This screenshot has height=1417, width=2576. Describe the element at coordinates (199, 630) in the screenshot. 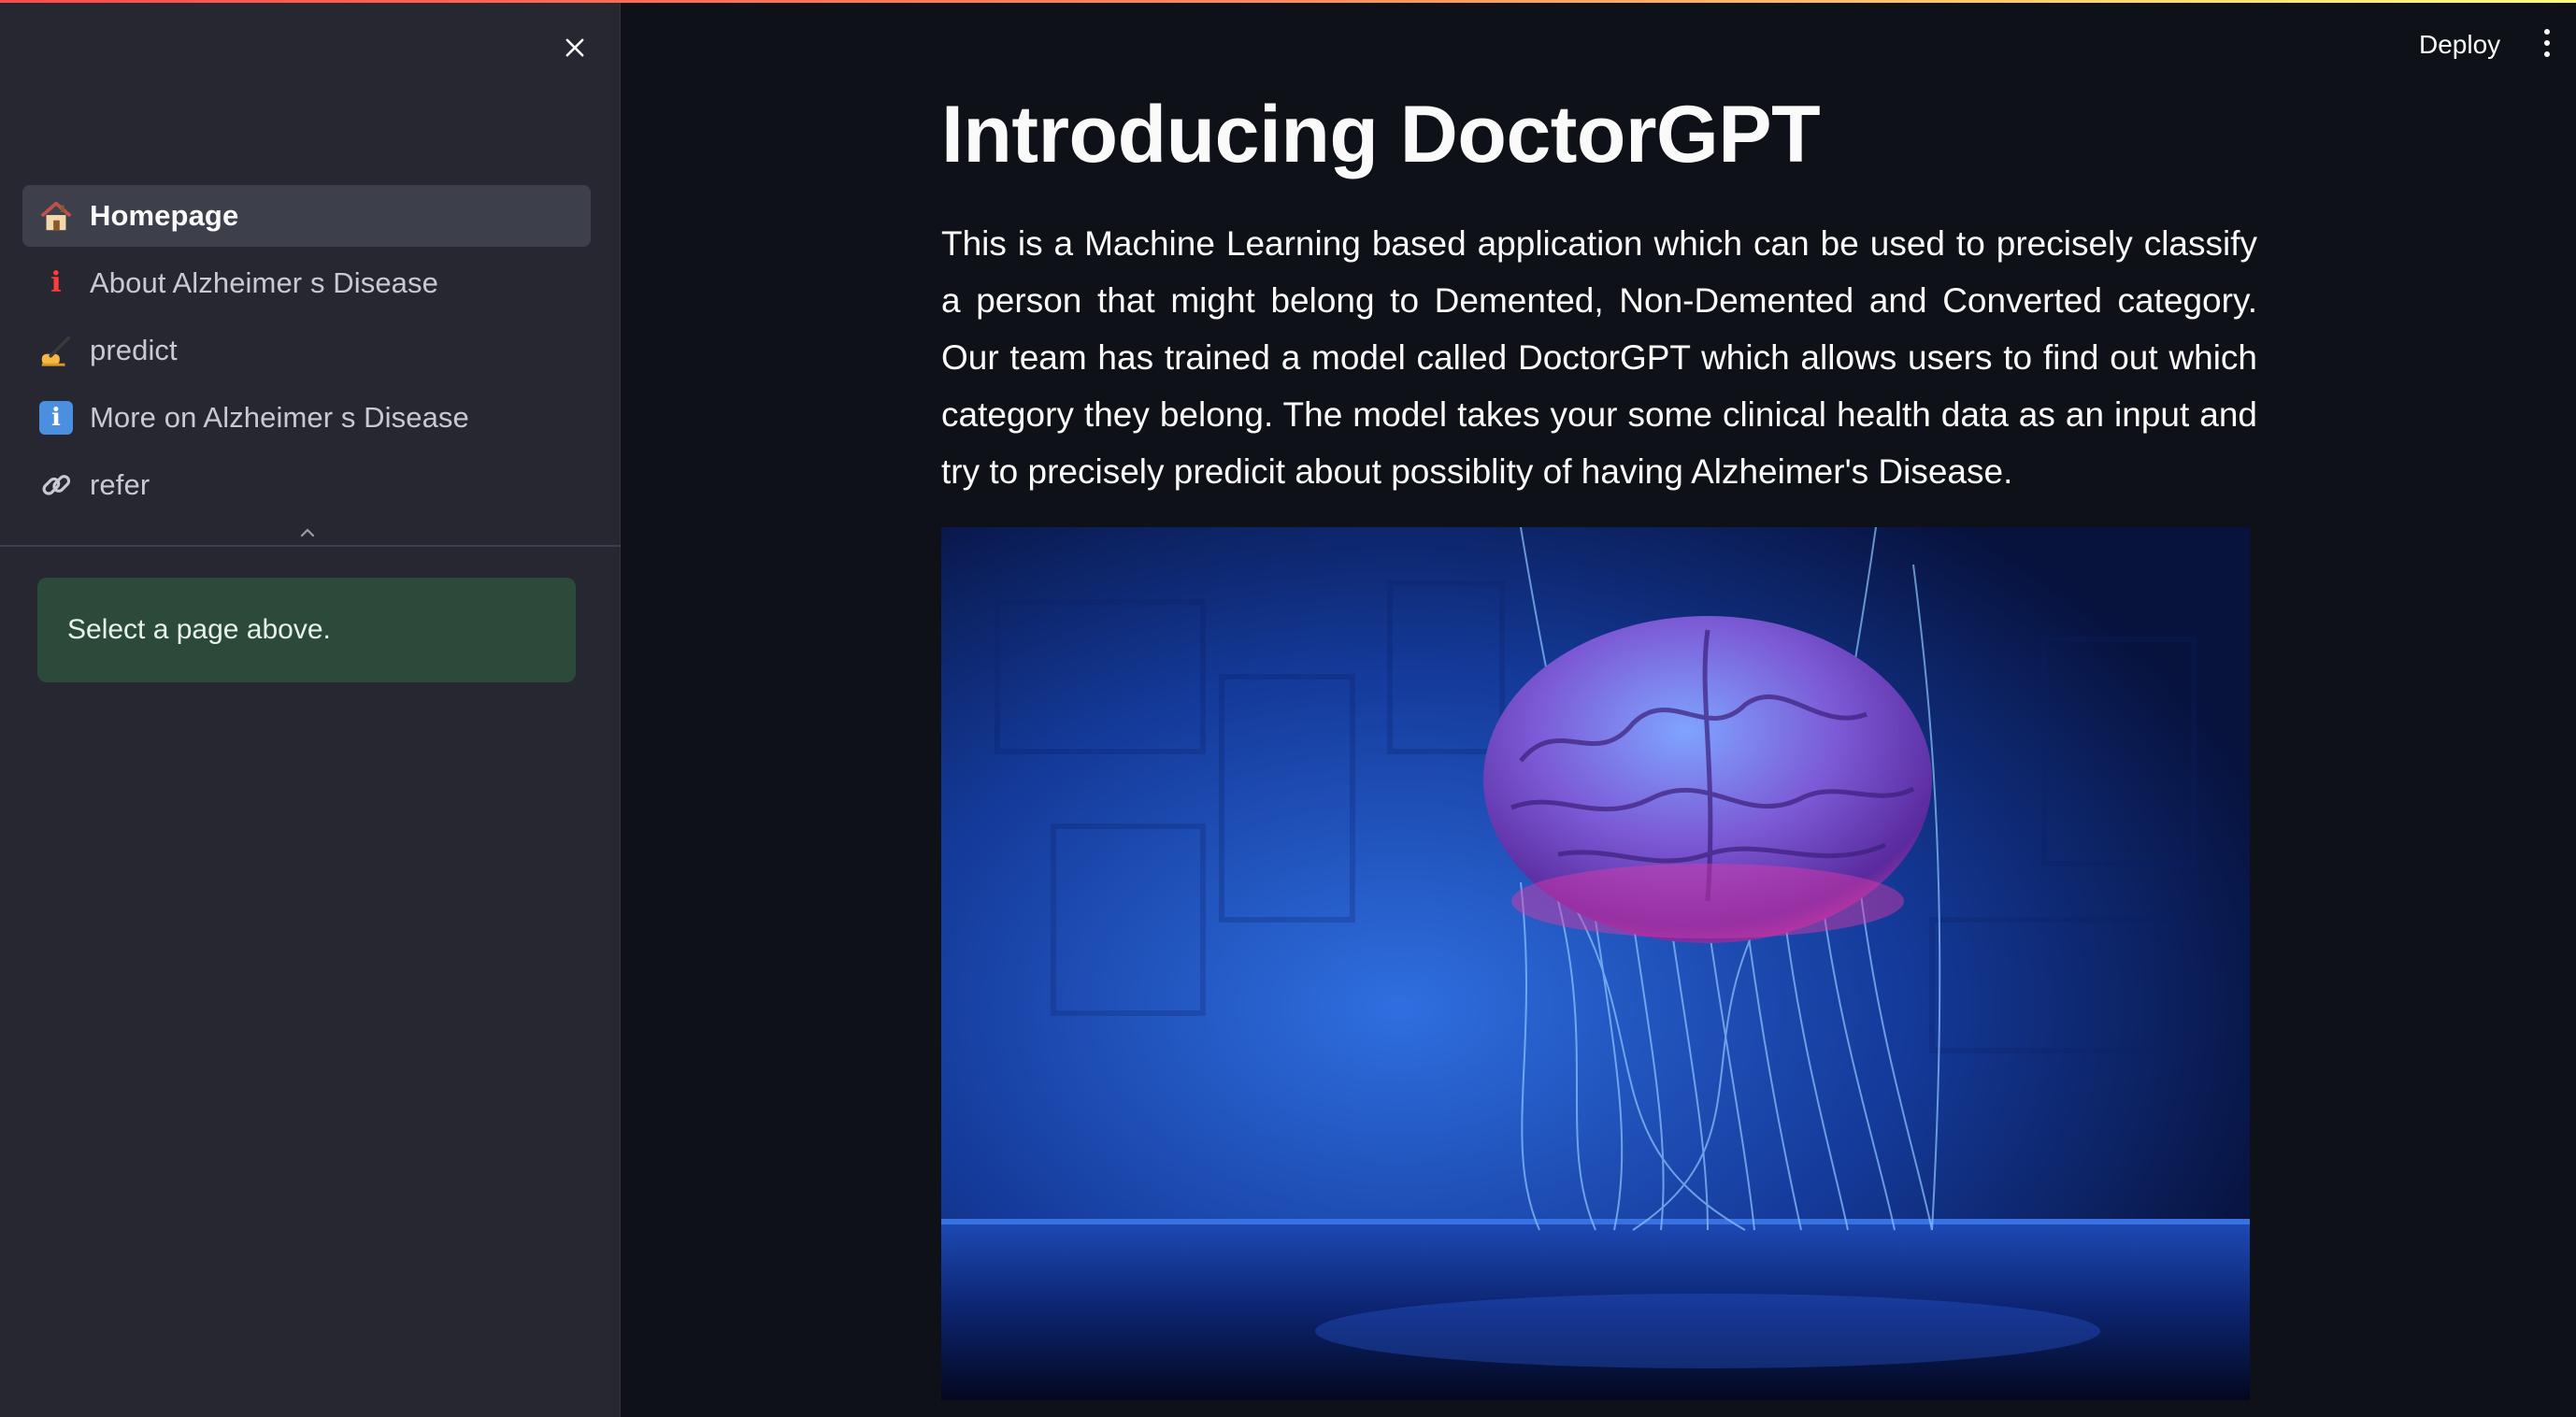

I see `info-alert-text: Select a page above.` at that location.